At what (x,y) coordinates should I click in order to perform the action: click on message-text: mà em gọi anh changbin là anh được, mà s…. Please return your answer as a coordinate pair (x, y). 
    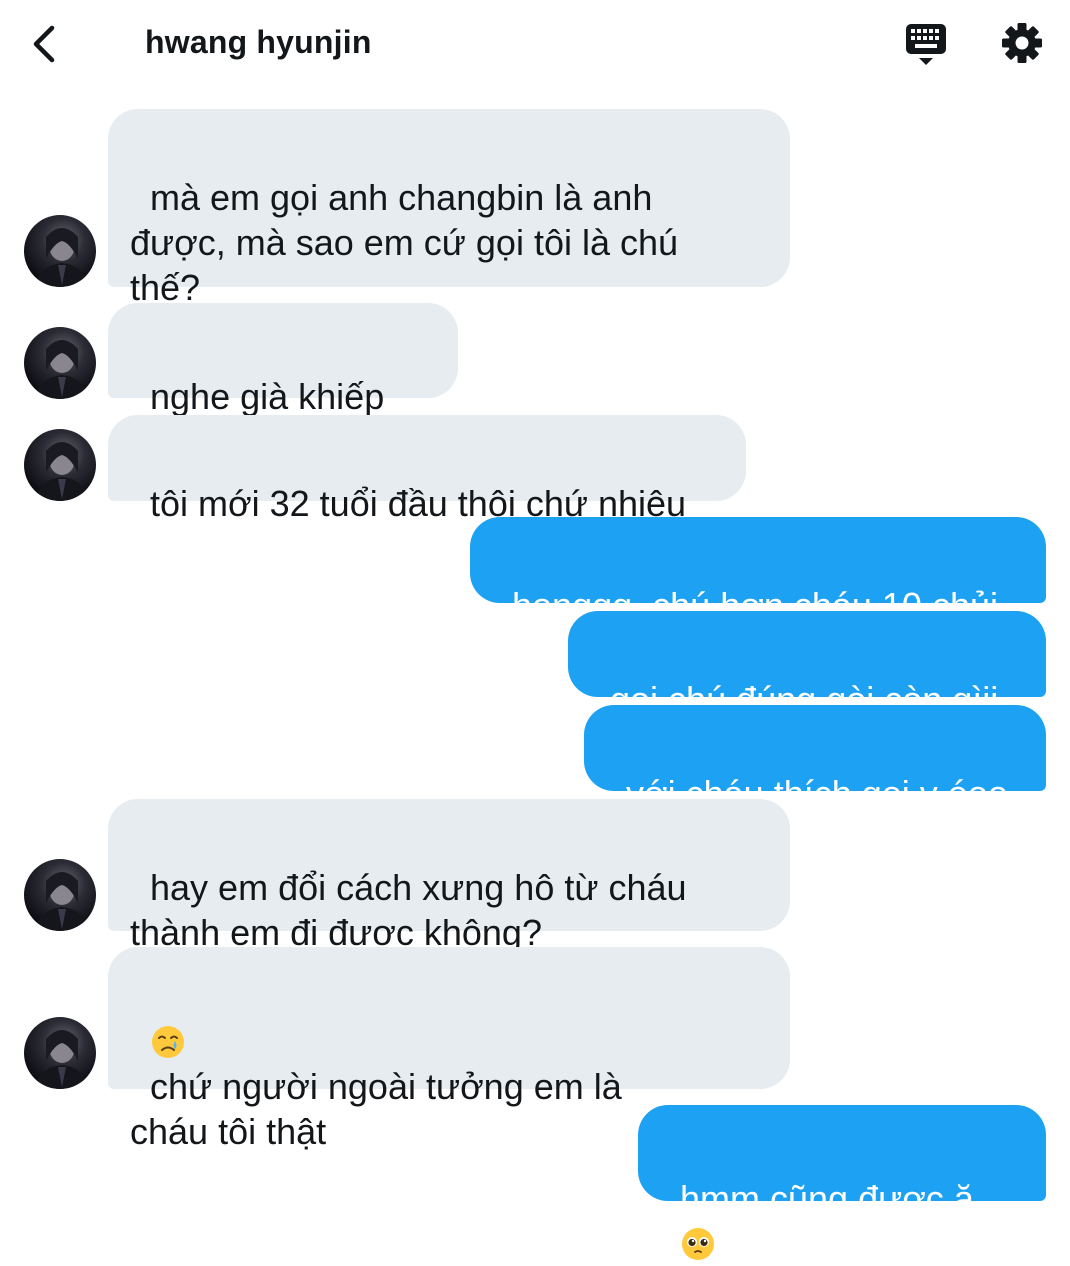
    Looking at the image, I should click on (404, 242).